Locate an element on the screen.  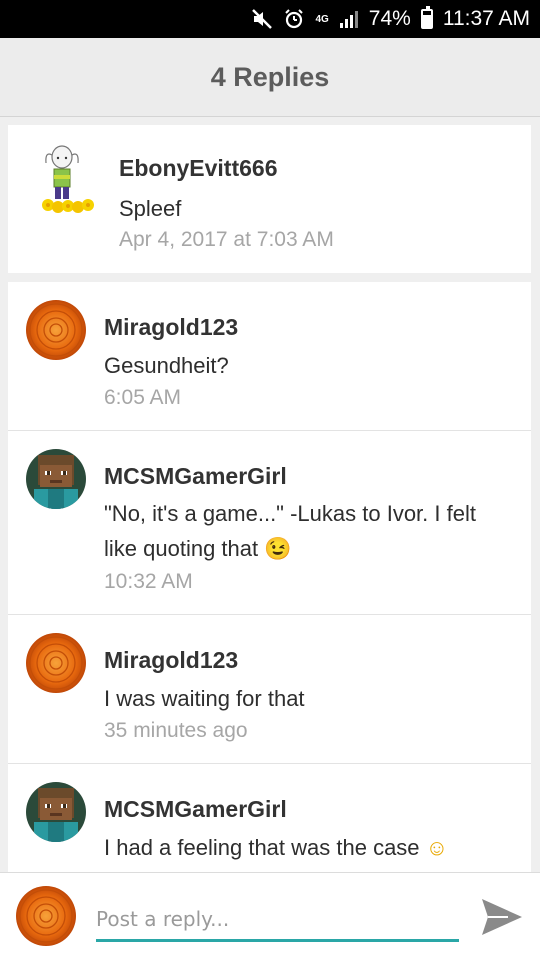
battery-percent: 74% is located at coordinates (389, 18).